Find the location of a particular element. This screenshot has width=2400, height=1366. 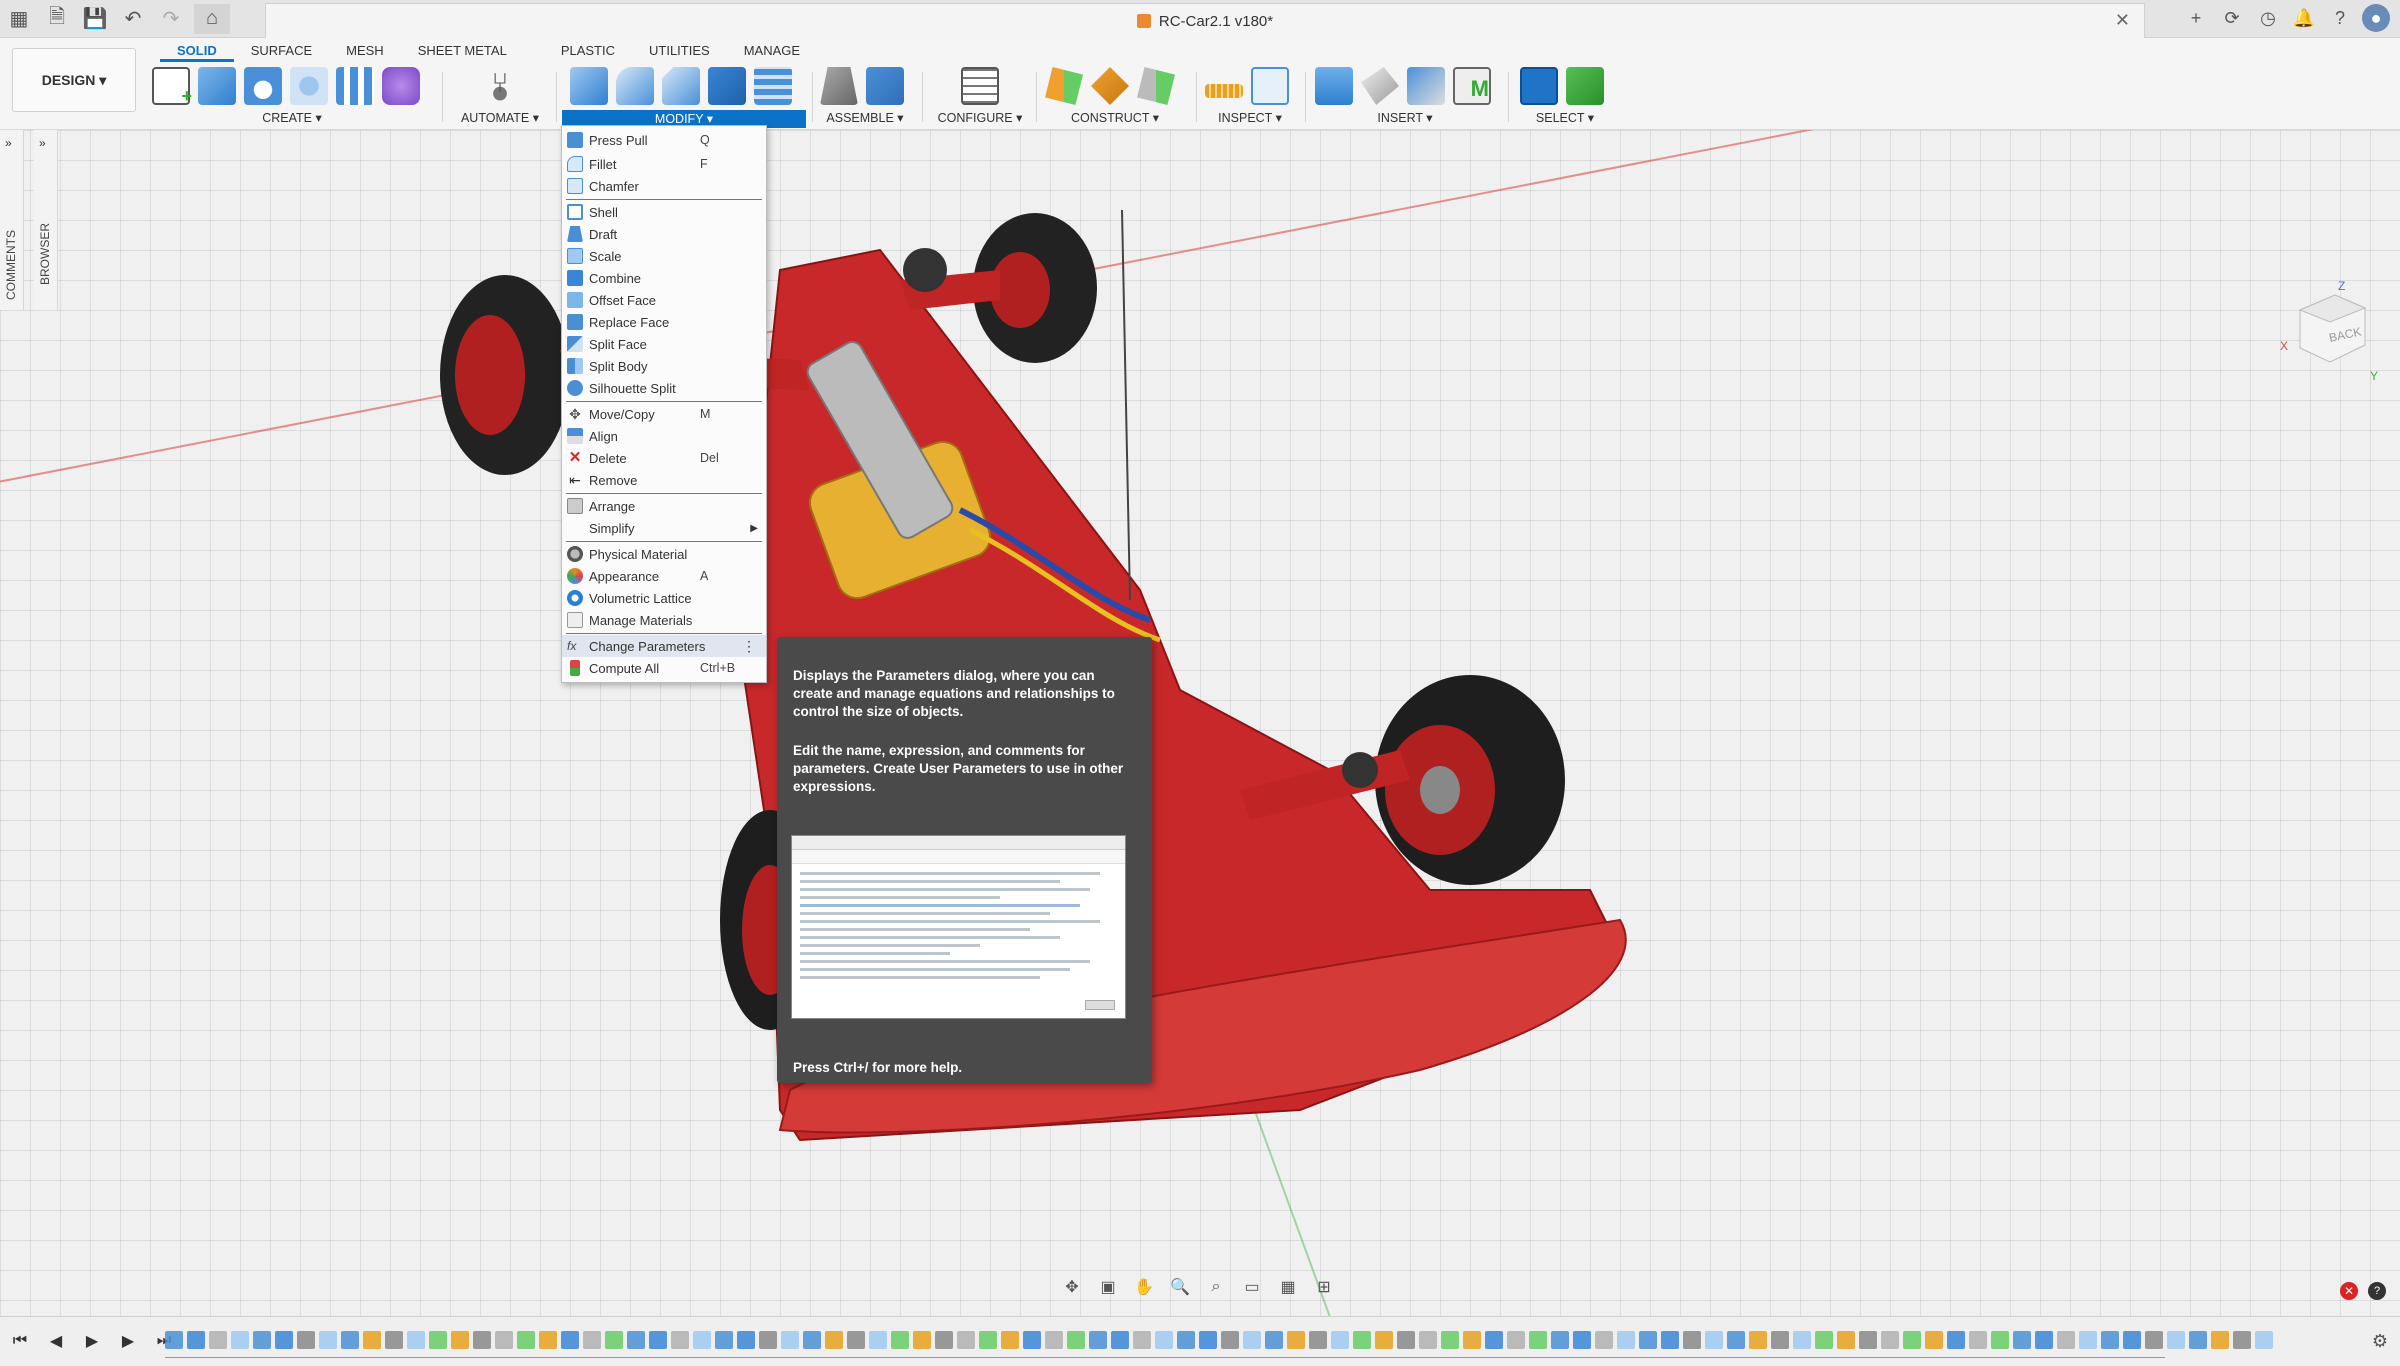

menu-item-scale: Scale is located at coordinates (664, 256).